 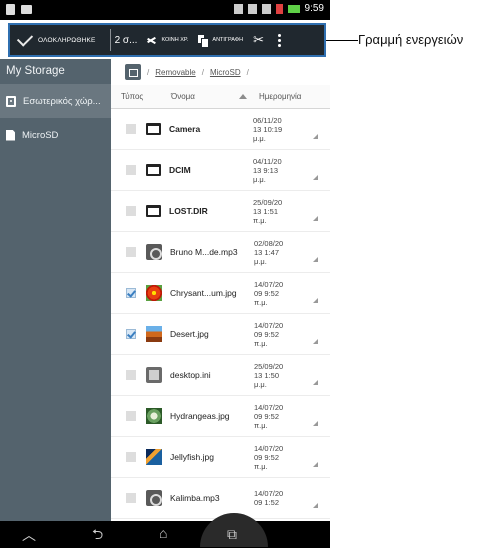 I want to click on storage-location-icon, so click(x=133, y=72).